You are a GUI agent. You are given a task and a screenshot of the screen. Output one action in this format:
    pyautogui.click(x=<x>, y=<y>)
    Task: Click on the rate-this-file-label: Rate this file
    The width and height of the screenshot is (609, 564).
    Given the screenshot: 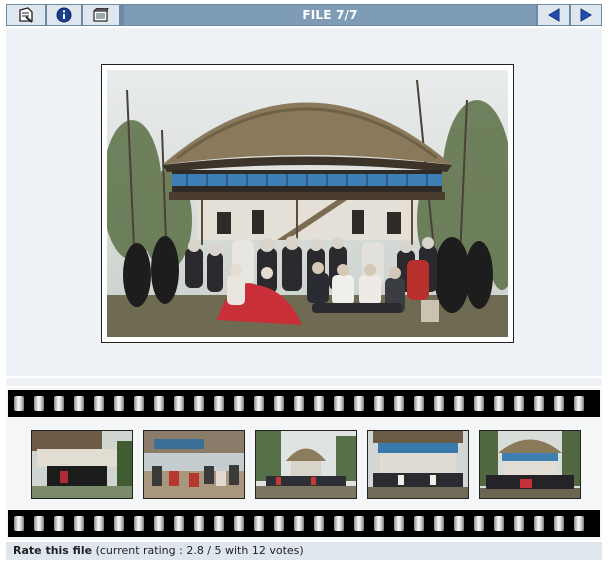 What is the action you would take?
    pyautogui.click(x=52, y=550)
    